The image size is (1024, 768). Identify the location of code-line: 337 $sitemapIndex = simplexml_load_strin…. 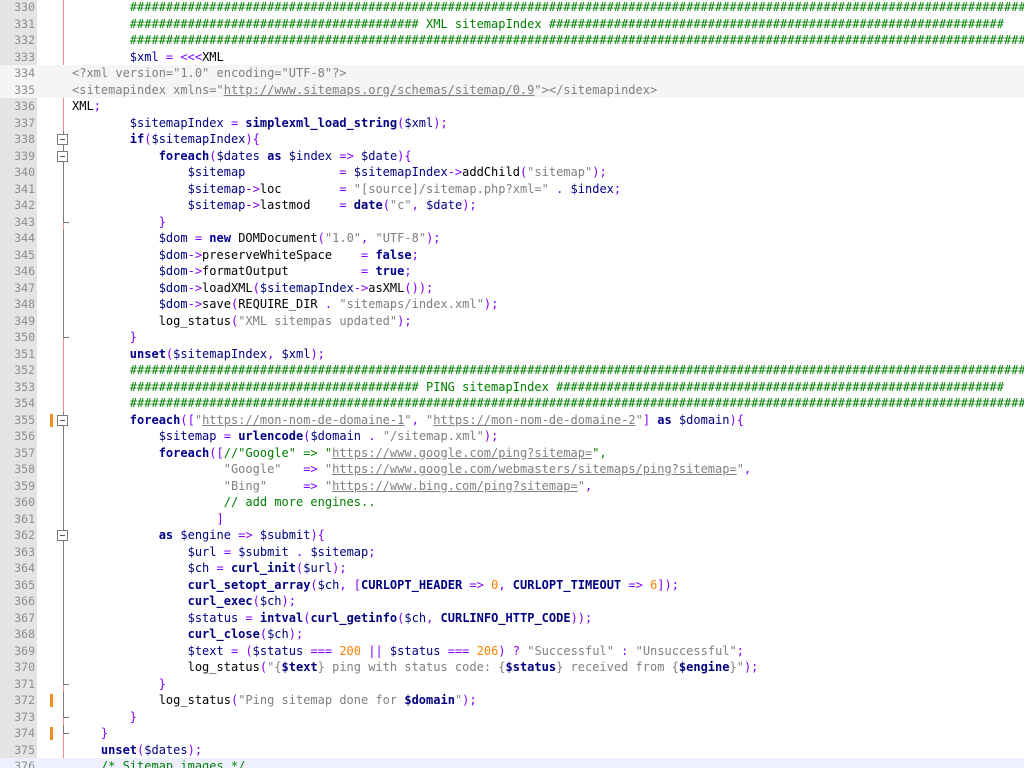
(512, 123).